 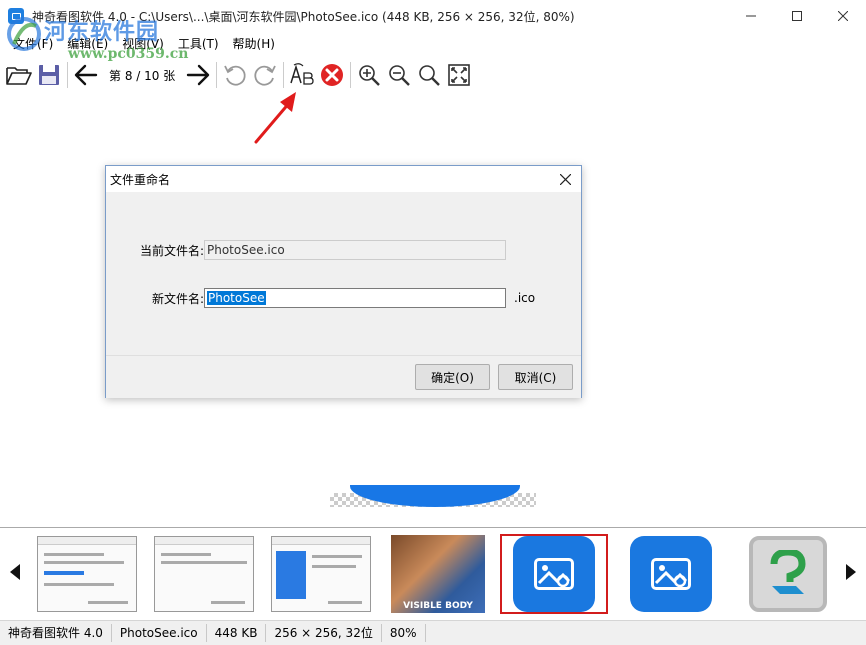 I want to click on zoom-actual-button, so click(x=429, y=75).